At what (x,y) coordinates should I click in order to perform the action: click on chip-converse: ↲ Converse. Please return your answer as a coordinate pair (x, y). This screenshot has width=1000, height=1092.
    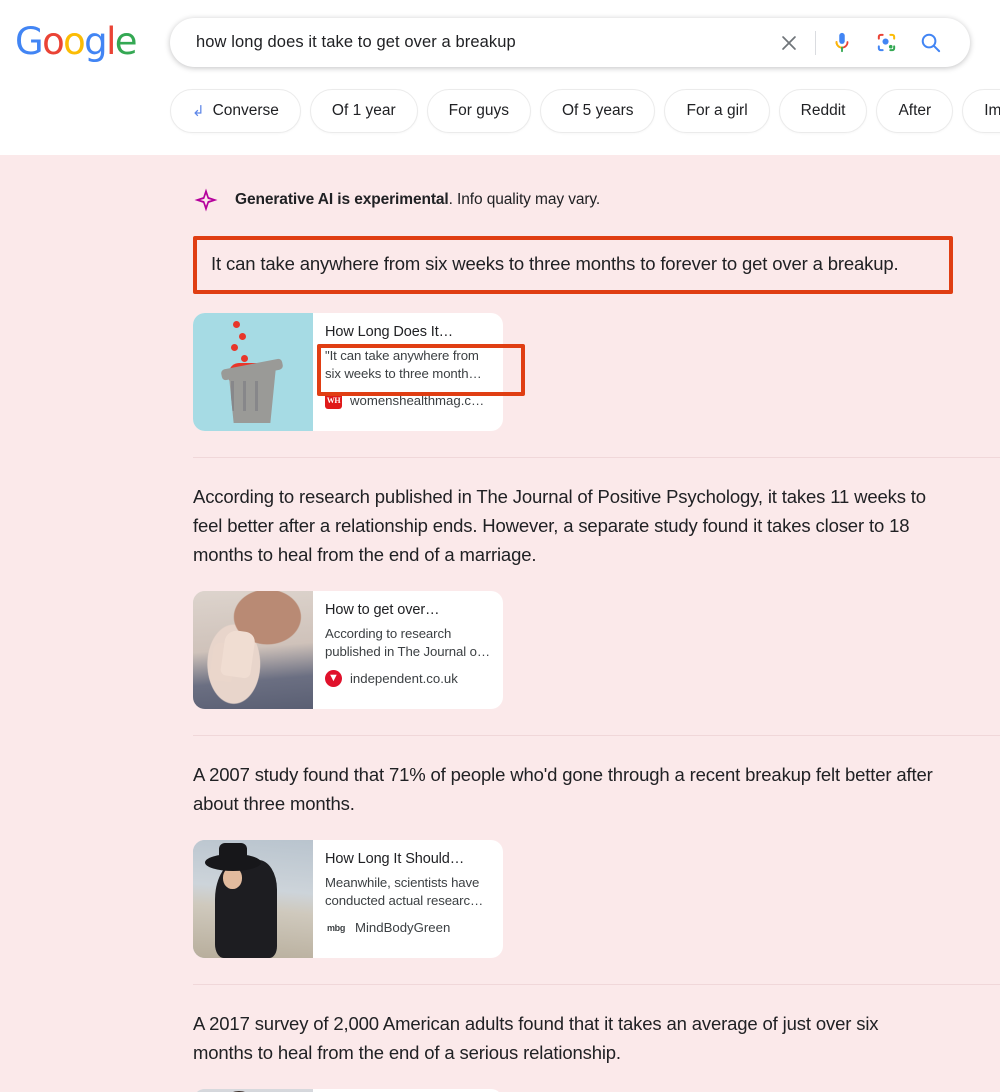
    Looking at the image, I should click on (235, 111).